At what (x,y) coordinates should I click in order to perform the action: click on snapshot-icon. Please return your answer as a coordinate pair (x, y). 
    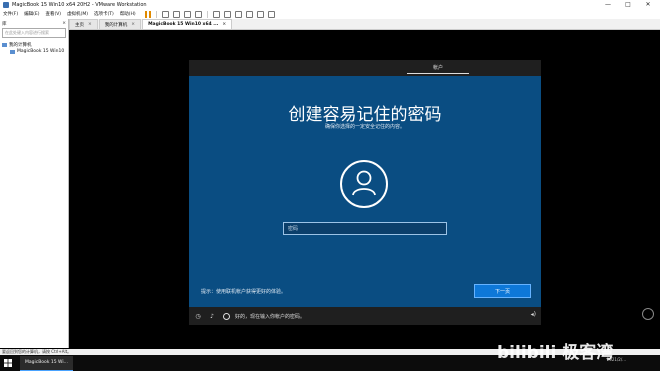
    Looking at the image, I should click on (176, 14).